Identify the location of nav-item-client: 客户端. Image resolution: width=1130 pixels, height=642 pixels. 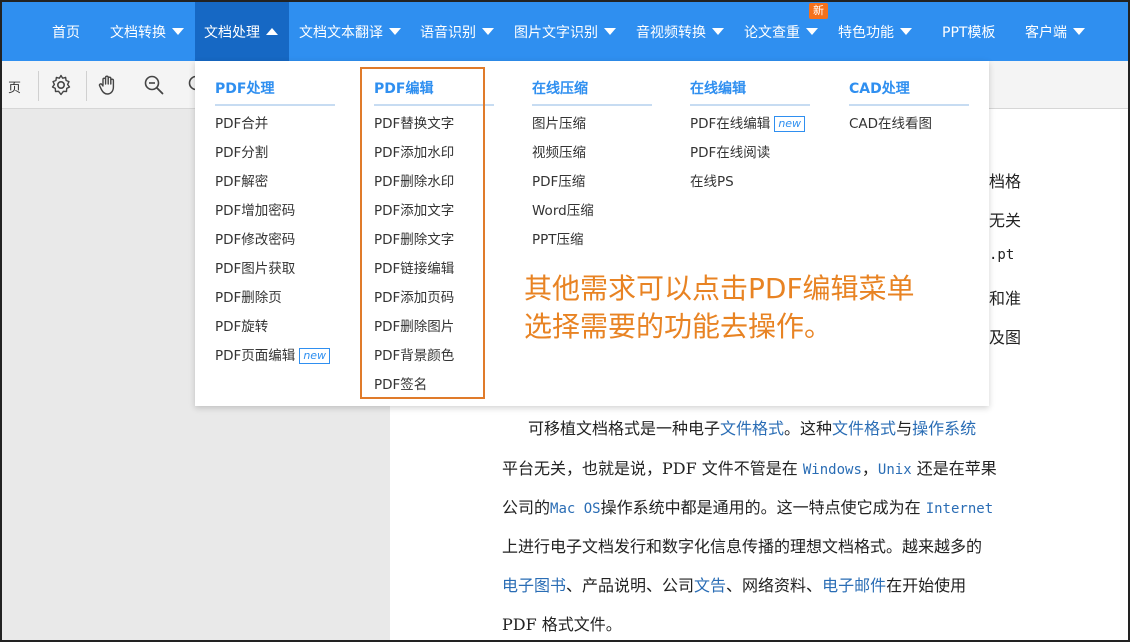
(1055, 31).